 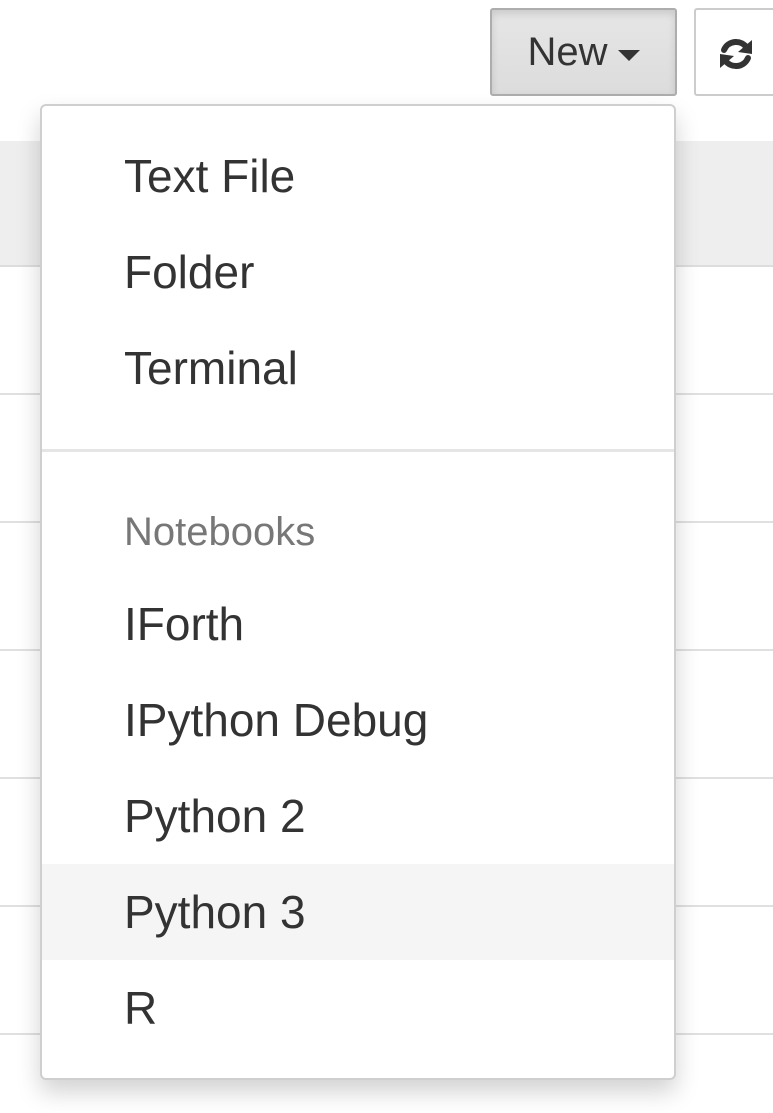 I want to click on menu-item-folder: Folder, so click(x=358, y=272).